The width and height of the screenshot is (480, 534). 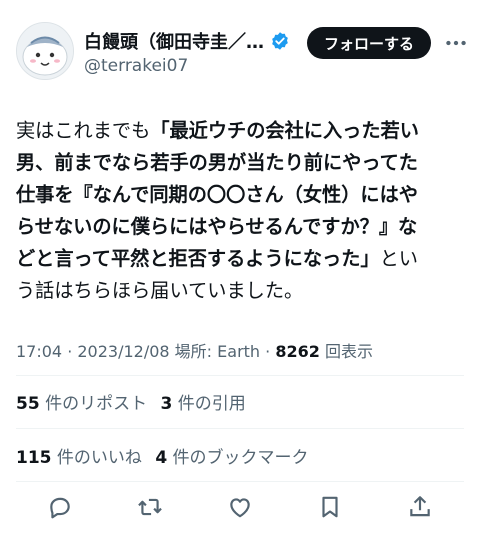 I want to click on user-avatar, so click(x=45, y=51).